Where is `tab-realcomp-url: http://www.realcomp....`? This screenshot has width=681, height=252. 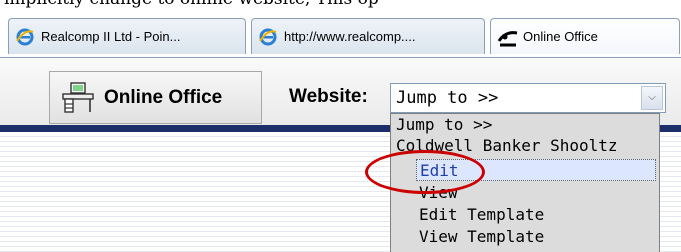 tab-realcomp-url: http://www.realcomp.... is located at coordinates (368, 36).